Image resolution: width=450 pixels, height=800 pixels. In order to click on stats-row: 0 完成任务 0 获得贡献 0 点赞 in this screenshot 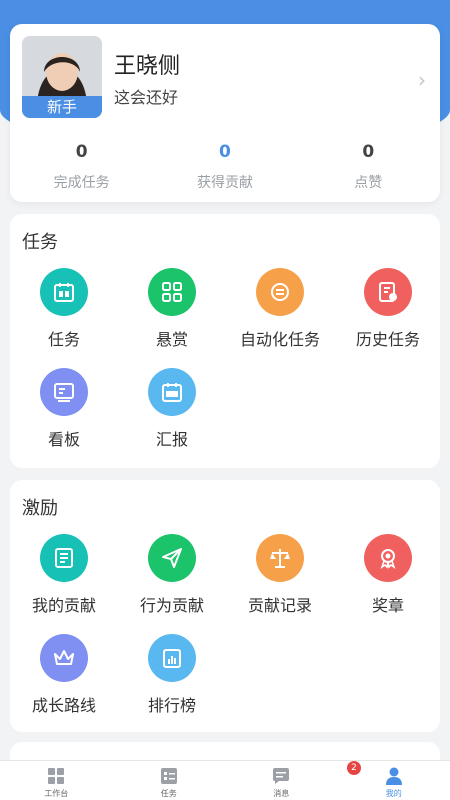, I will do `click(225, 167)`.